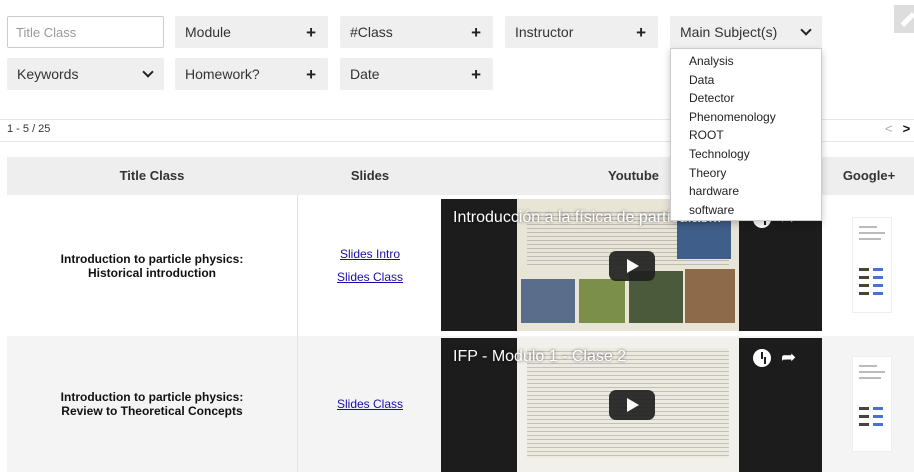  What do you see at coordinates (29, 129) in the screenshot?
I see `results-count: 1 - 5 / 25` at bounding box center [29, 129].